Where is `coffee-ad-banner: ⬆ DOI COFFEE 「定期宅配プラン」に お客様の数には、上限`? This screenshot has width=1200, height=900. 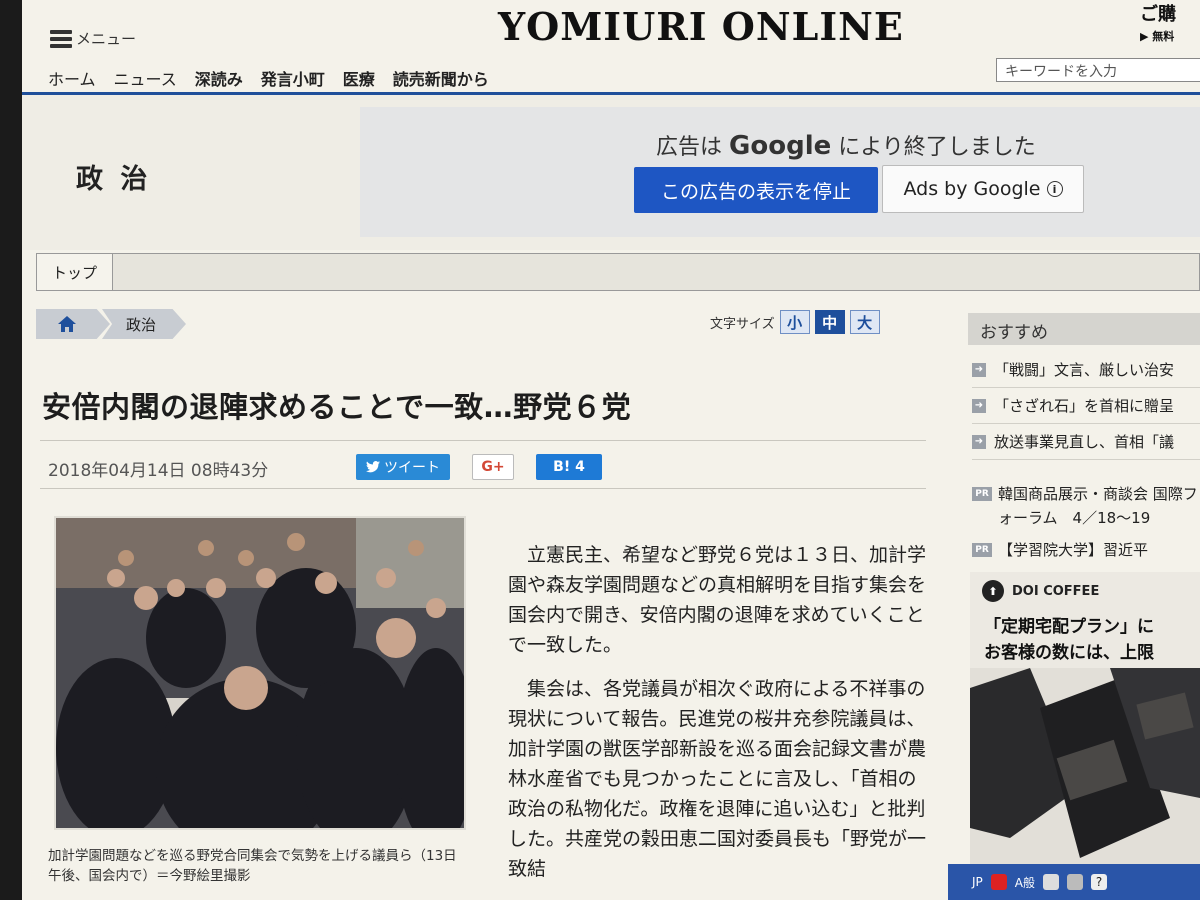 coffee-ad-banner: ⬆ DOI COFFEE 「定期宅配プラン」に お客様の数には、上限 is located at coordinates (1085, 722).